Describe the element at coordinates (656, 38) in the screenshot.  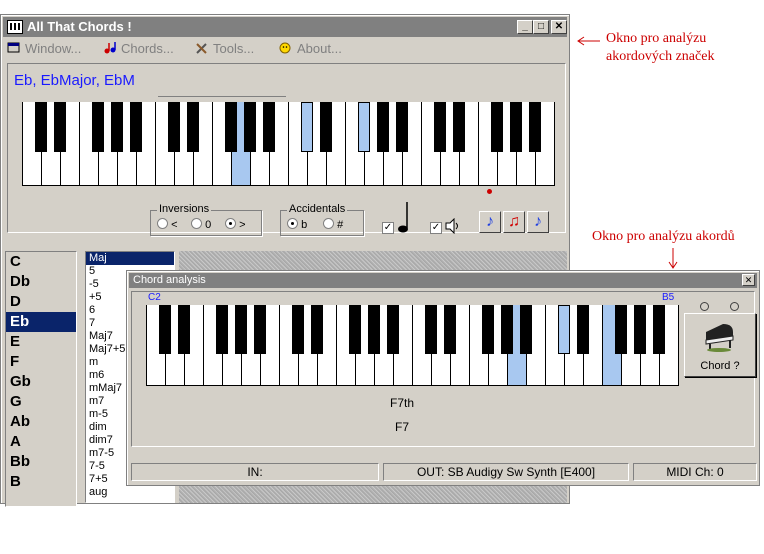
I see `annotation-top-line1: Okno pro analýzu` at that location.